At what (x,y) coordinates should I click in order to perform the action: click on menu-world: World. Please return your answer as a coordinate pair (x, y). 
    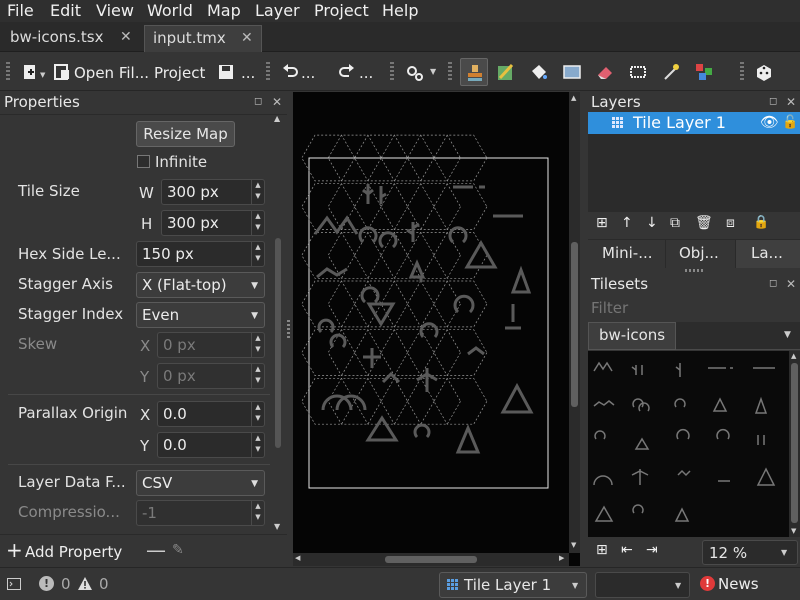
    Looking at the image, I should click on (170, 10).